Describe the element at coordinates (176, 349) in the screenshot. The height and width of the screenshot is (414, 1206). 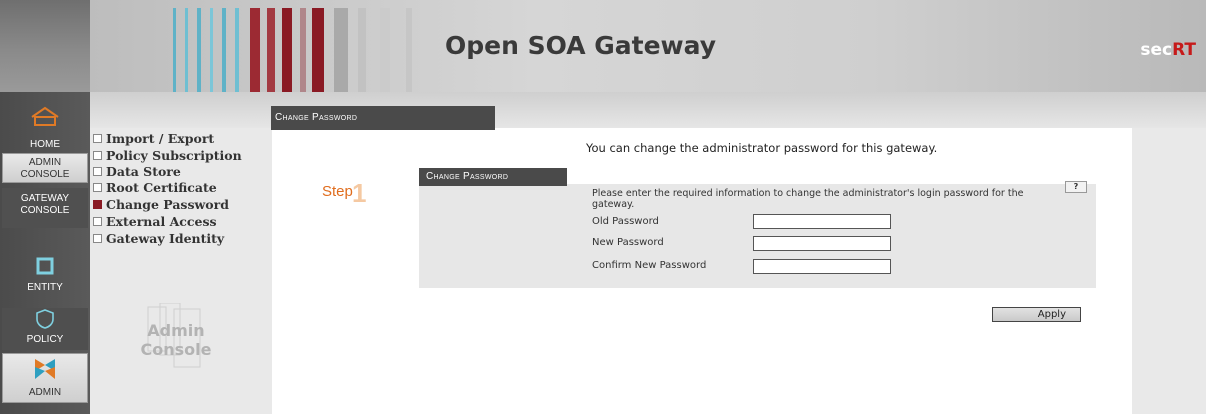
I see `logo-line: Console` at that location.